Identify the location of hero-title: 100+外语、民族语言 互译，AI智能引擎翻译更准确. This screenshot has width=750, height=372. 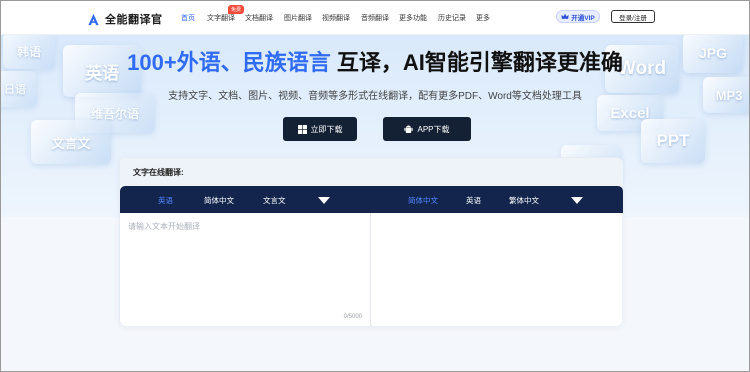
(375, 61).